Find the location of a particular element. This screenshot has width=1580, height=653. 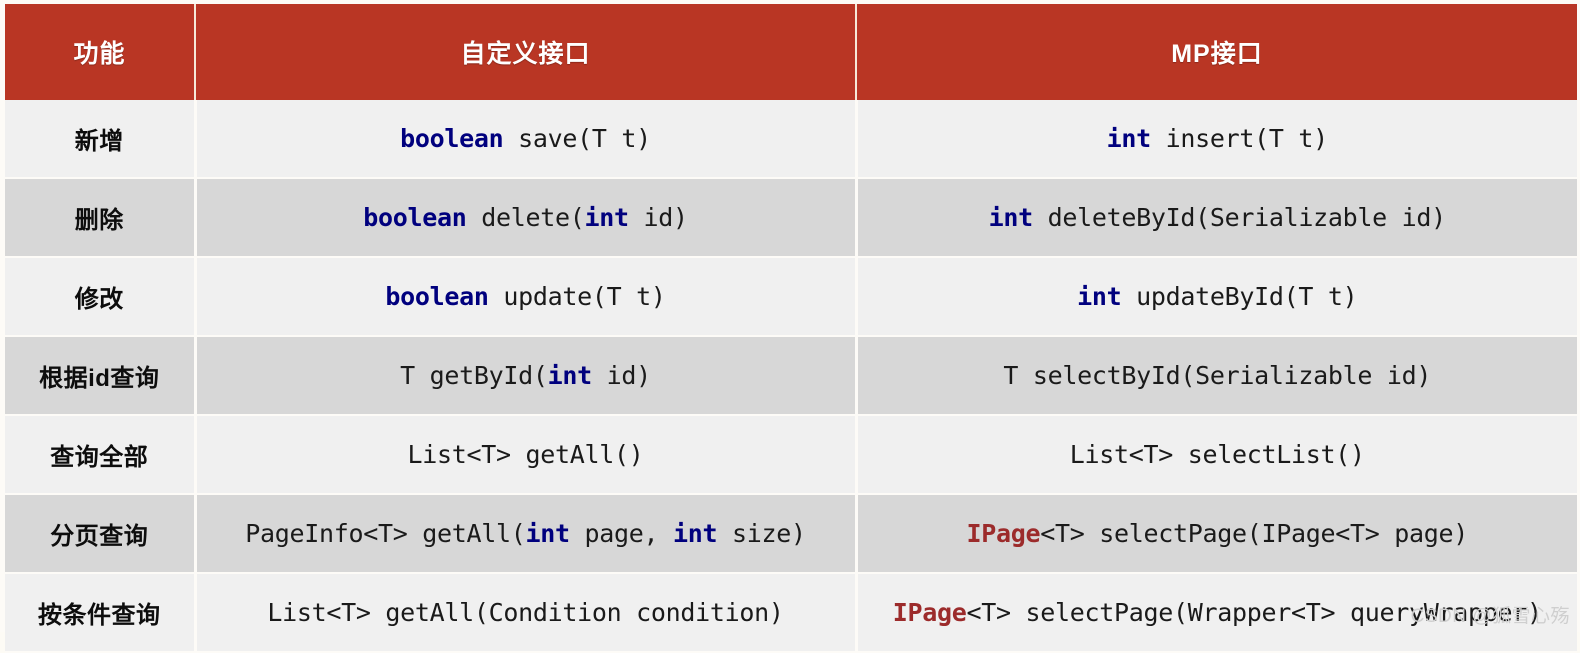

code-token: List<T> getAll() is located at coordinates (525, 454).